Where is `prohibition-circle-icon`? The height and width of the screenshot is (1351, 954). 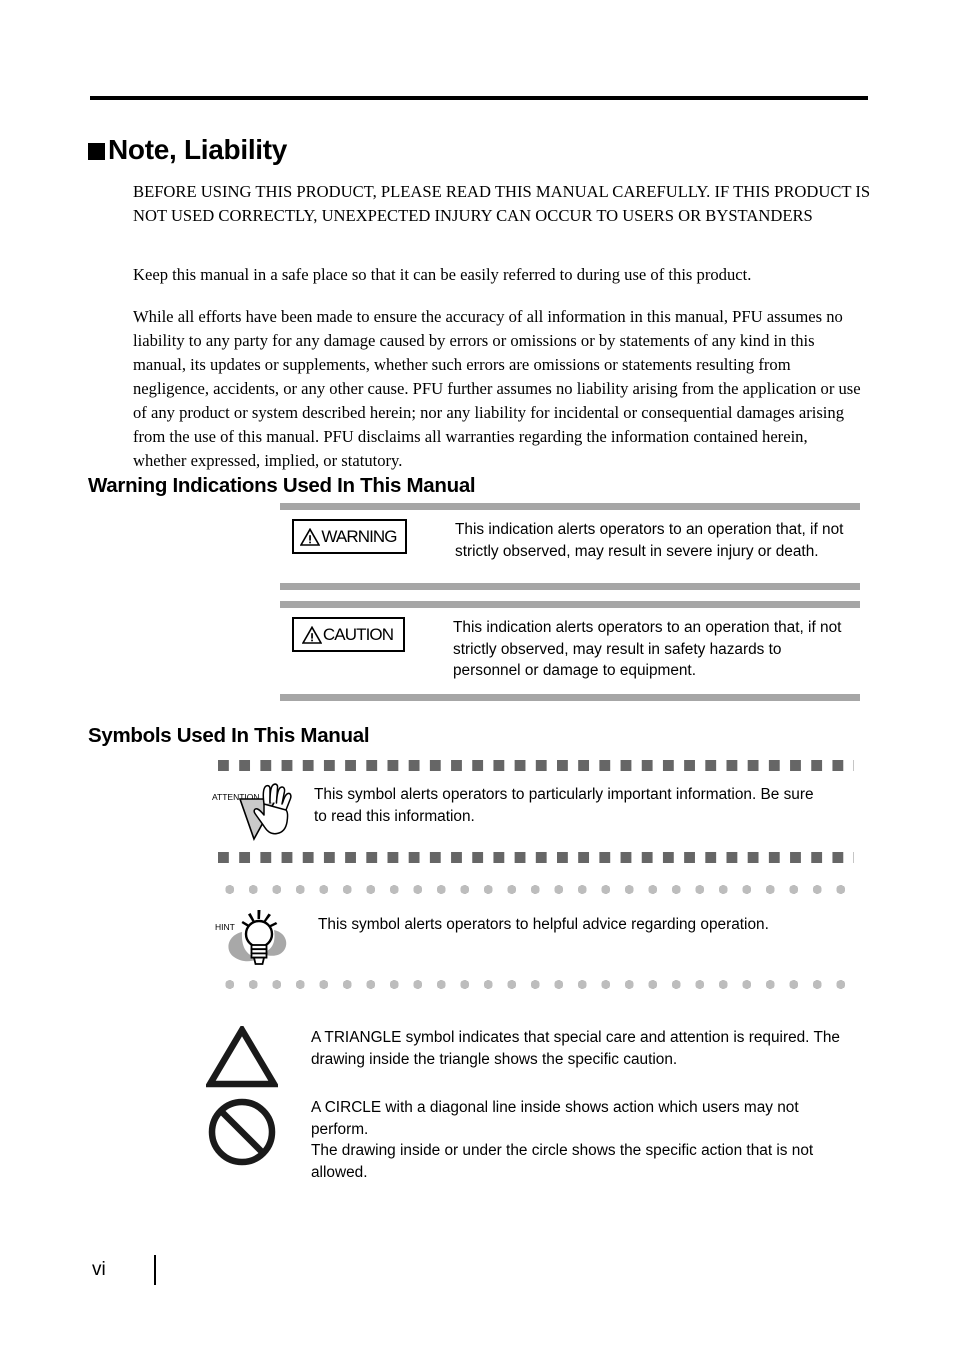 prohibition-circle-icon is located at coordinates (242, 1134).